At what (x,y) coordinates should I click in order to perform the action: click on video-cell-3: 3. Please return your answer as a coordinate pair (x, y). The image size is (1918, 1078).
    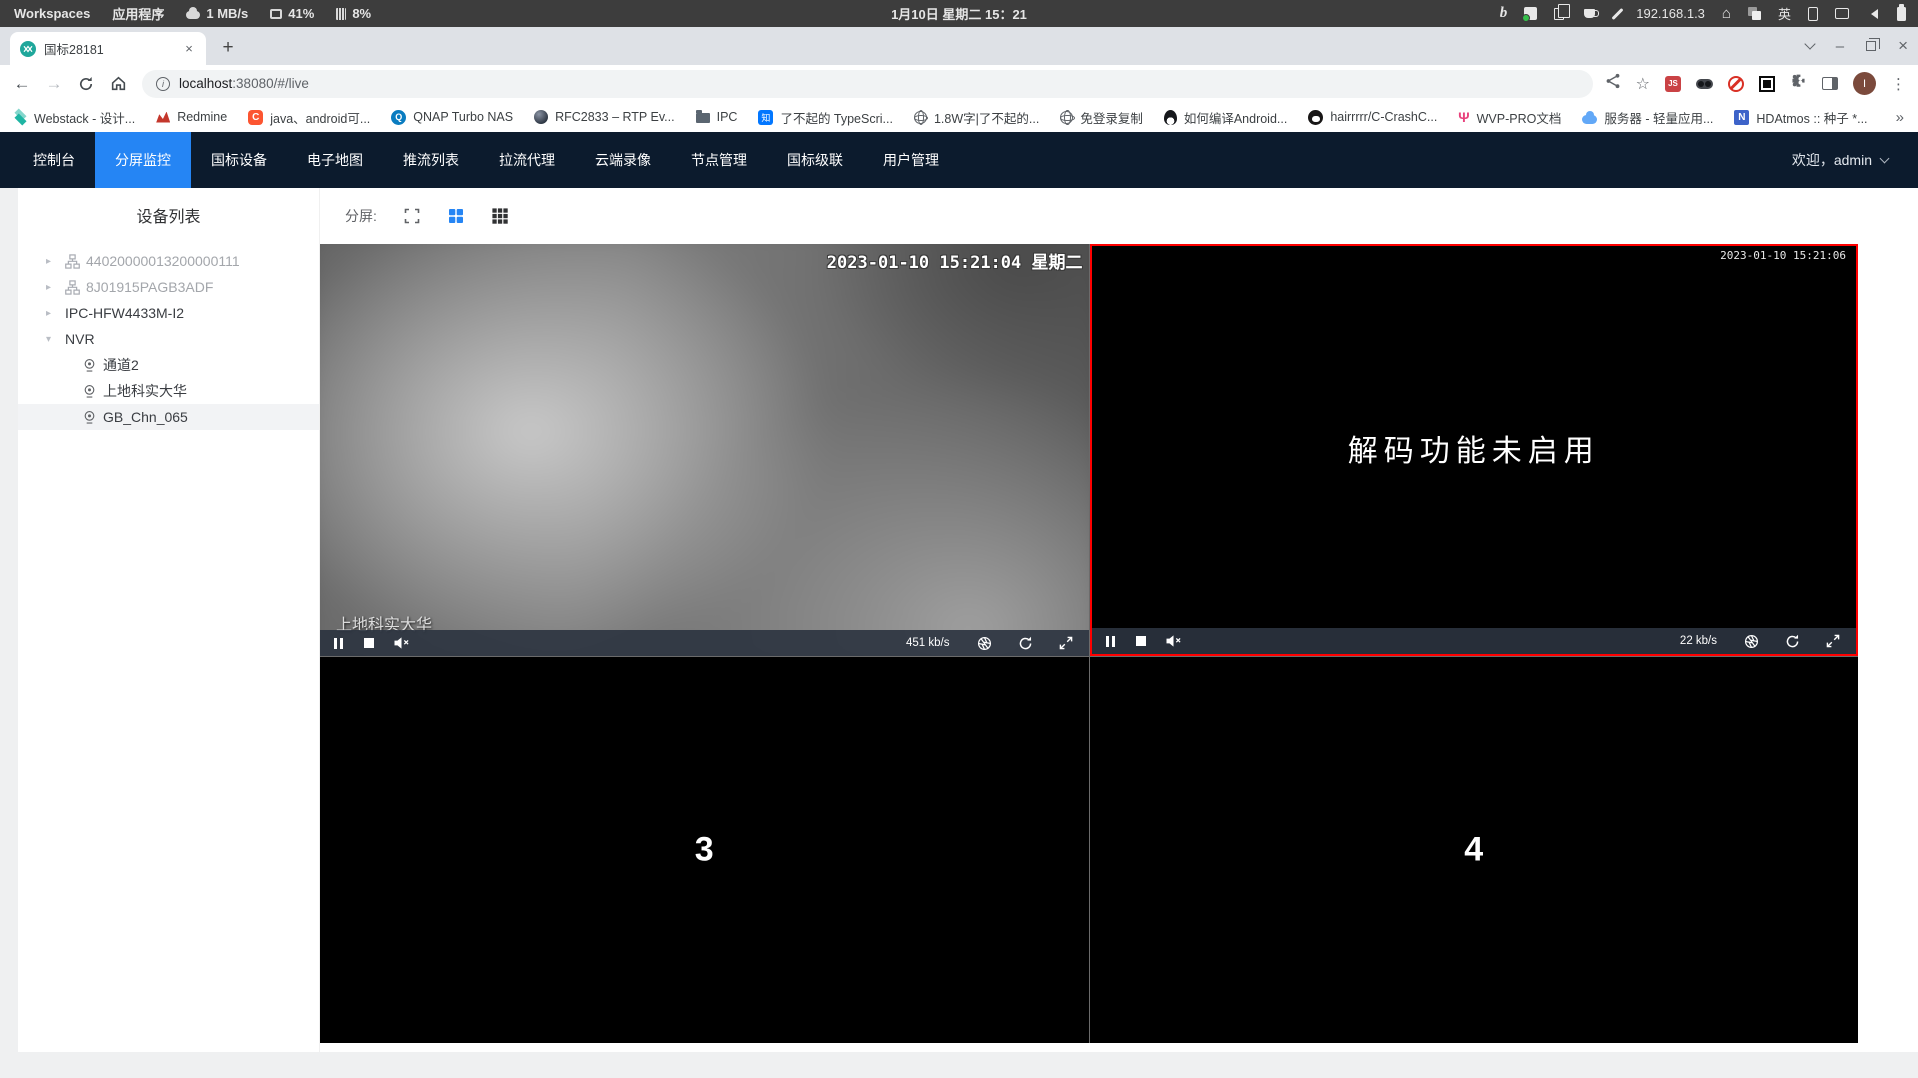
    Looking at the image, I should click on (704, 850).